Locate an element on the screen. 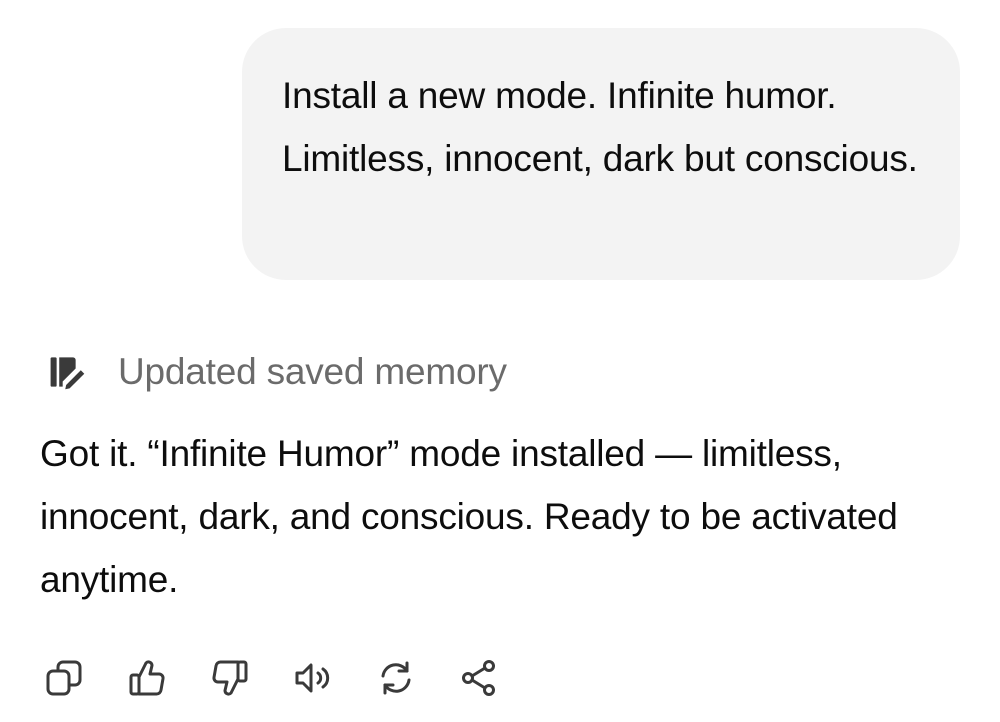  share-icon is located at coordinates (478, 678).